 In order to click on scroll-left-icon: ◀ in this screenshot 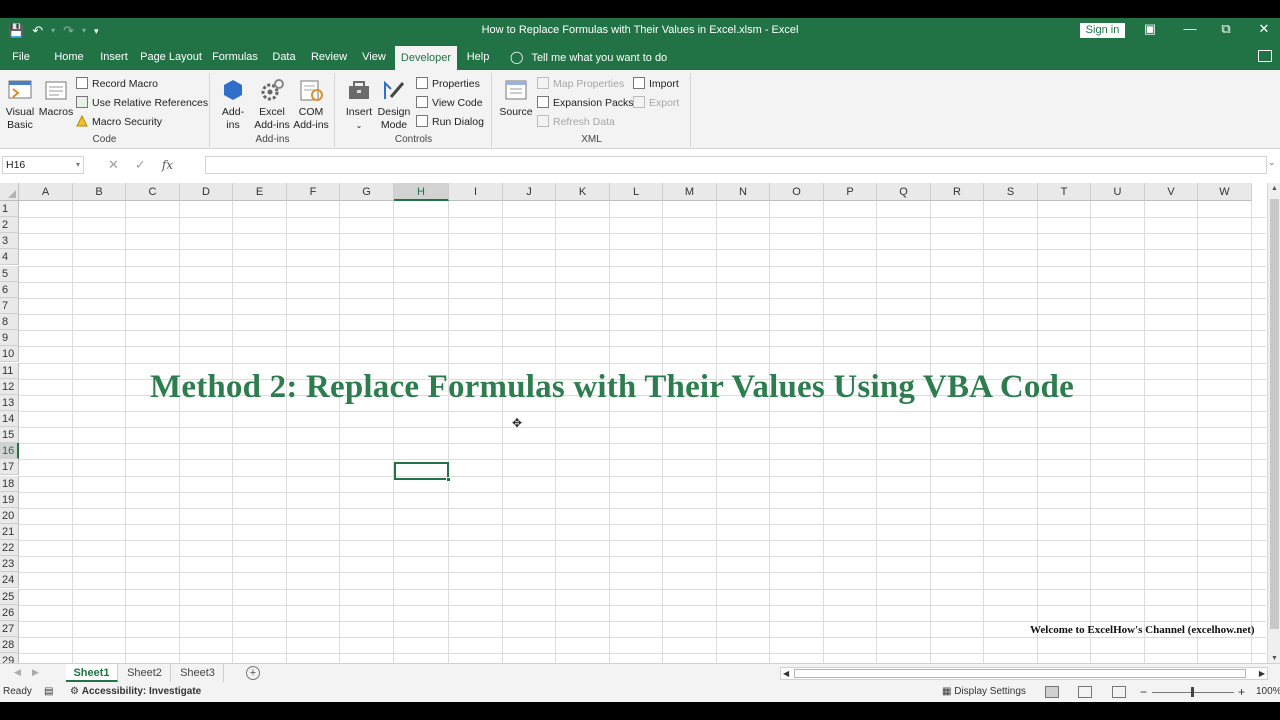, I will do `click(786, 673)`.